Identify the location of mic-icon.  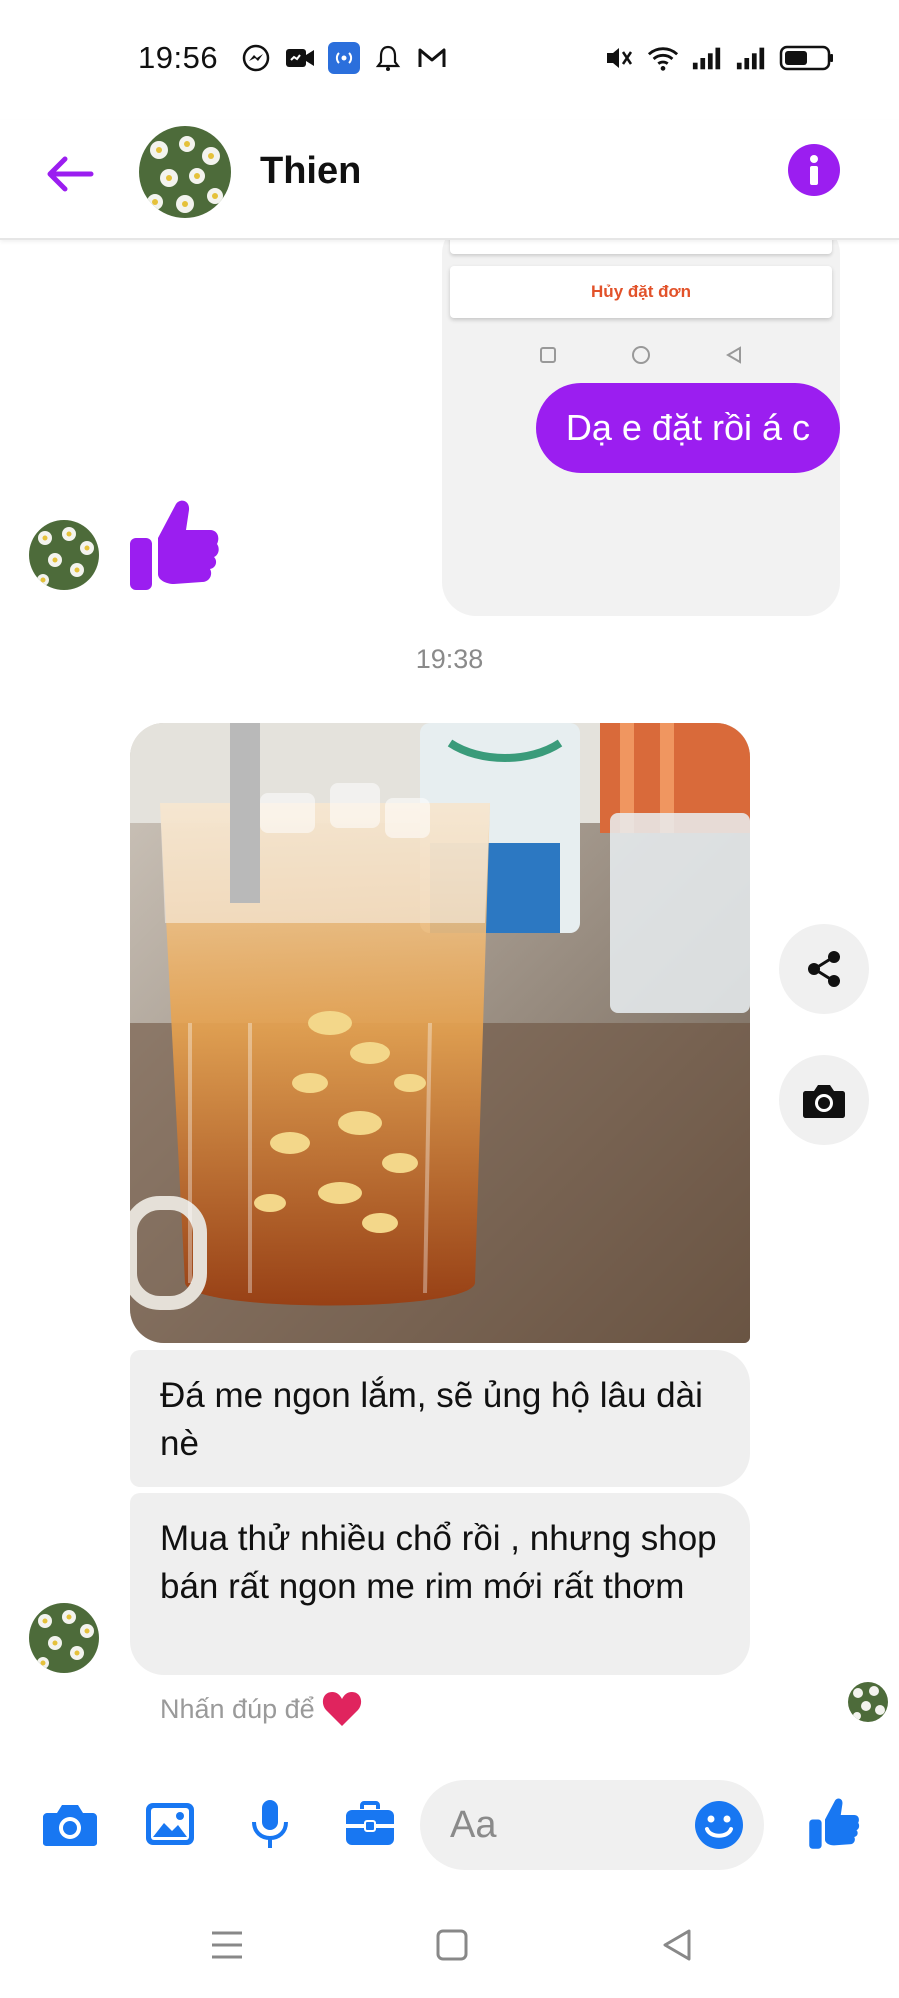
(270, 1824).